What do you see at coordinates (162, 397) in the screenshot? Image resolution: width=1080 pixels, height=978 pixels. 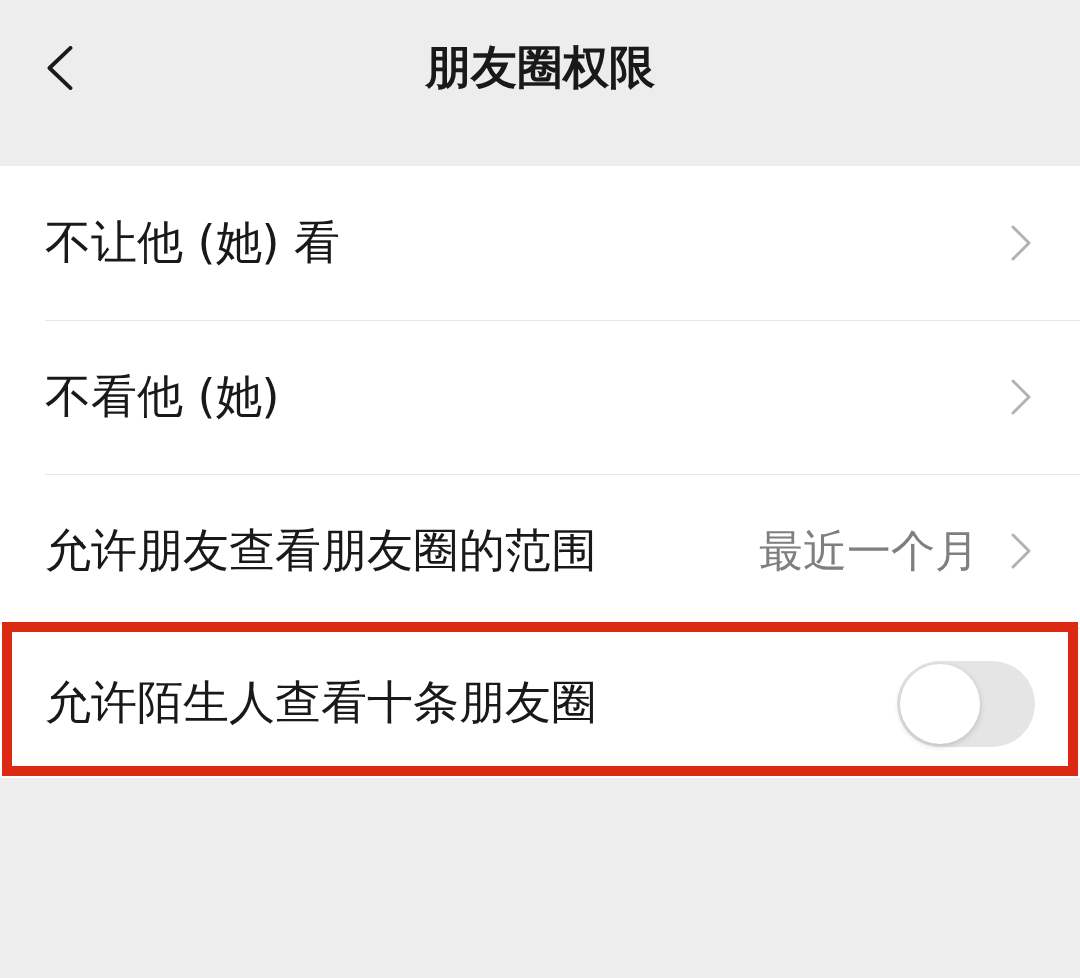 I see `row-label: 不看他 (她)` at bounding box center [162, 397].